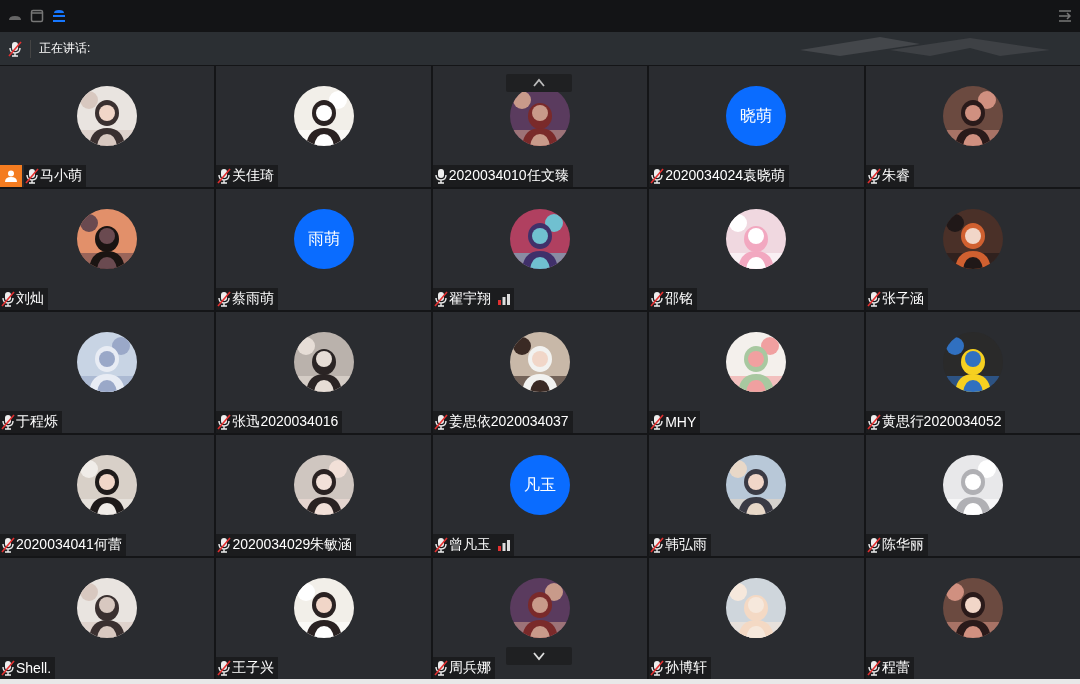 Image resolution: width=1080 pixels, height=684 pixels. Describe the element at coordinates (902, 299) in the screenshot. I see `participant-name: 张子涵` at that location.